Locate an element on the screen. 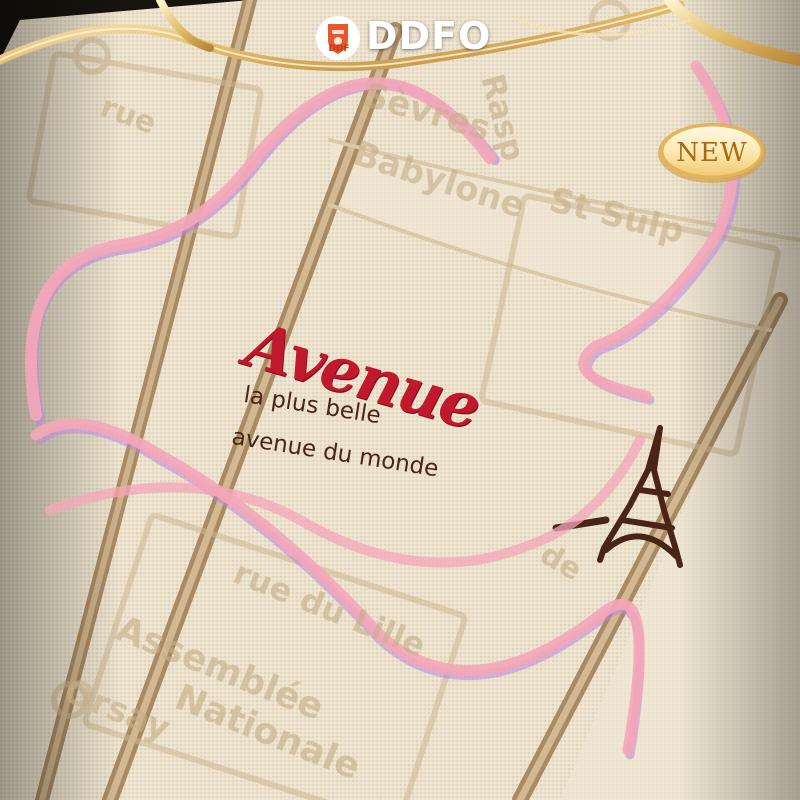 The image size is (800, 800). brand-emblem-text: DDF is located at coordinates (339, 49).